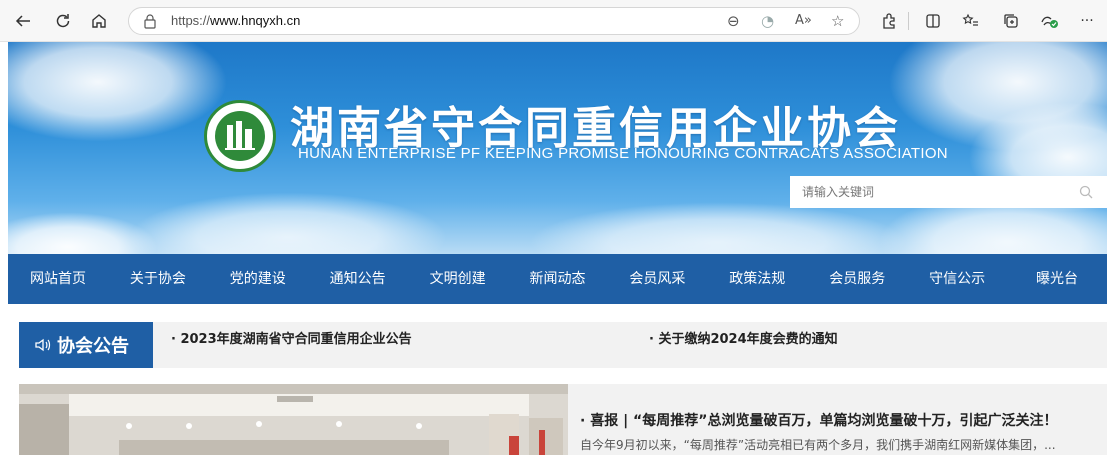 This screenshot has height=455, width=1107. Describe the element at coordinates (293, 419) in the screenshot. I see `news-photo` at that location.